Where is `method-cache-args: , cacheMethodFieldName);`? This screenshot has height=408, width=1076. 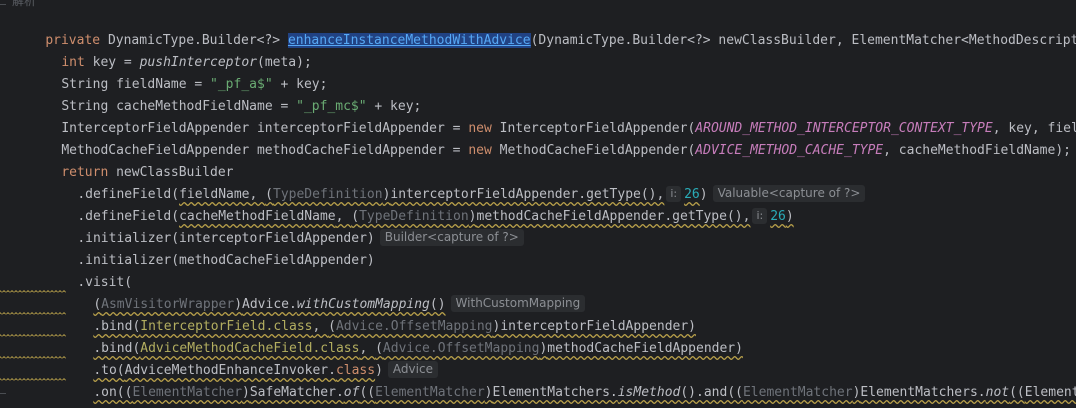
method-cache-args: , cacheMethodFieldName); is located at coordinates (977, 150).